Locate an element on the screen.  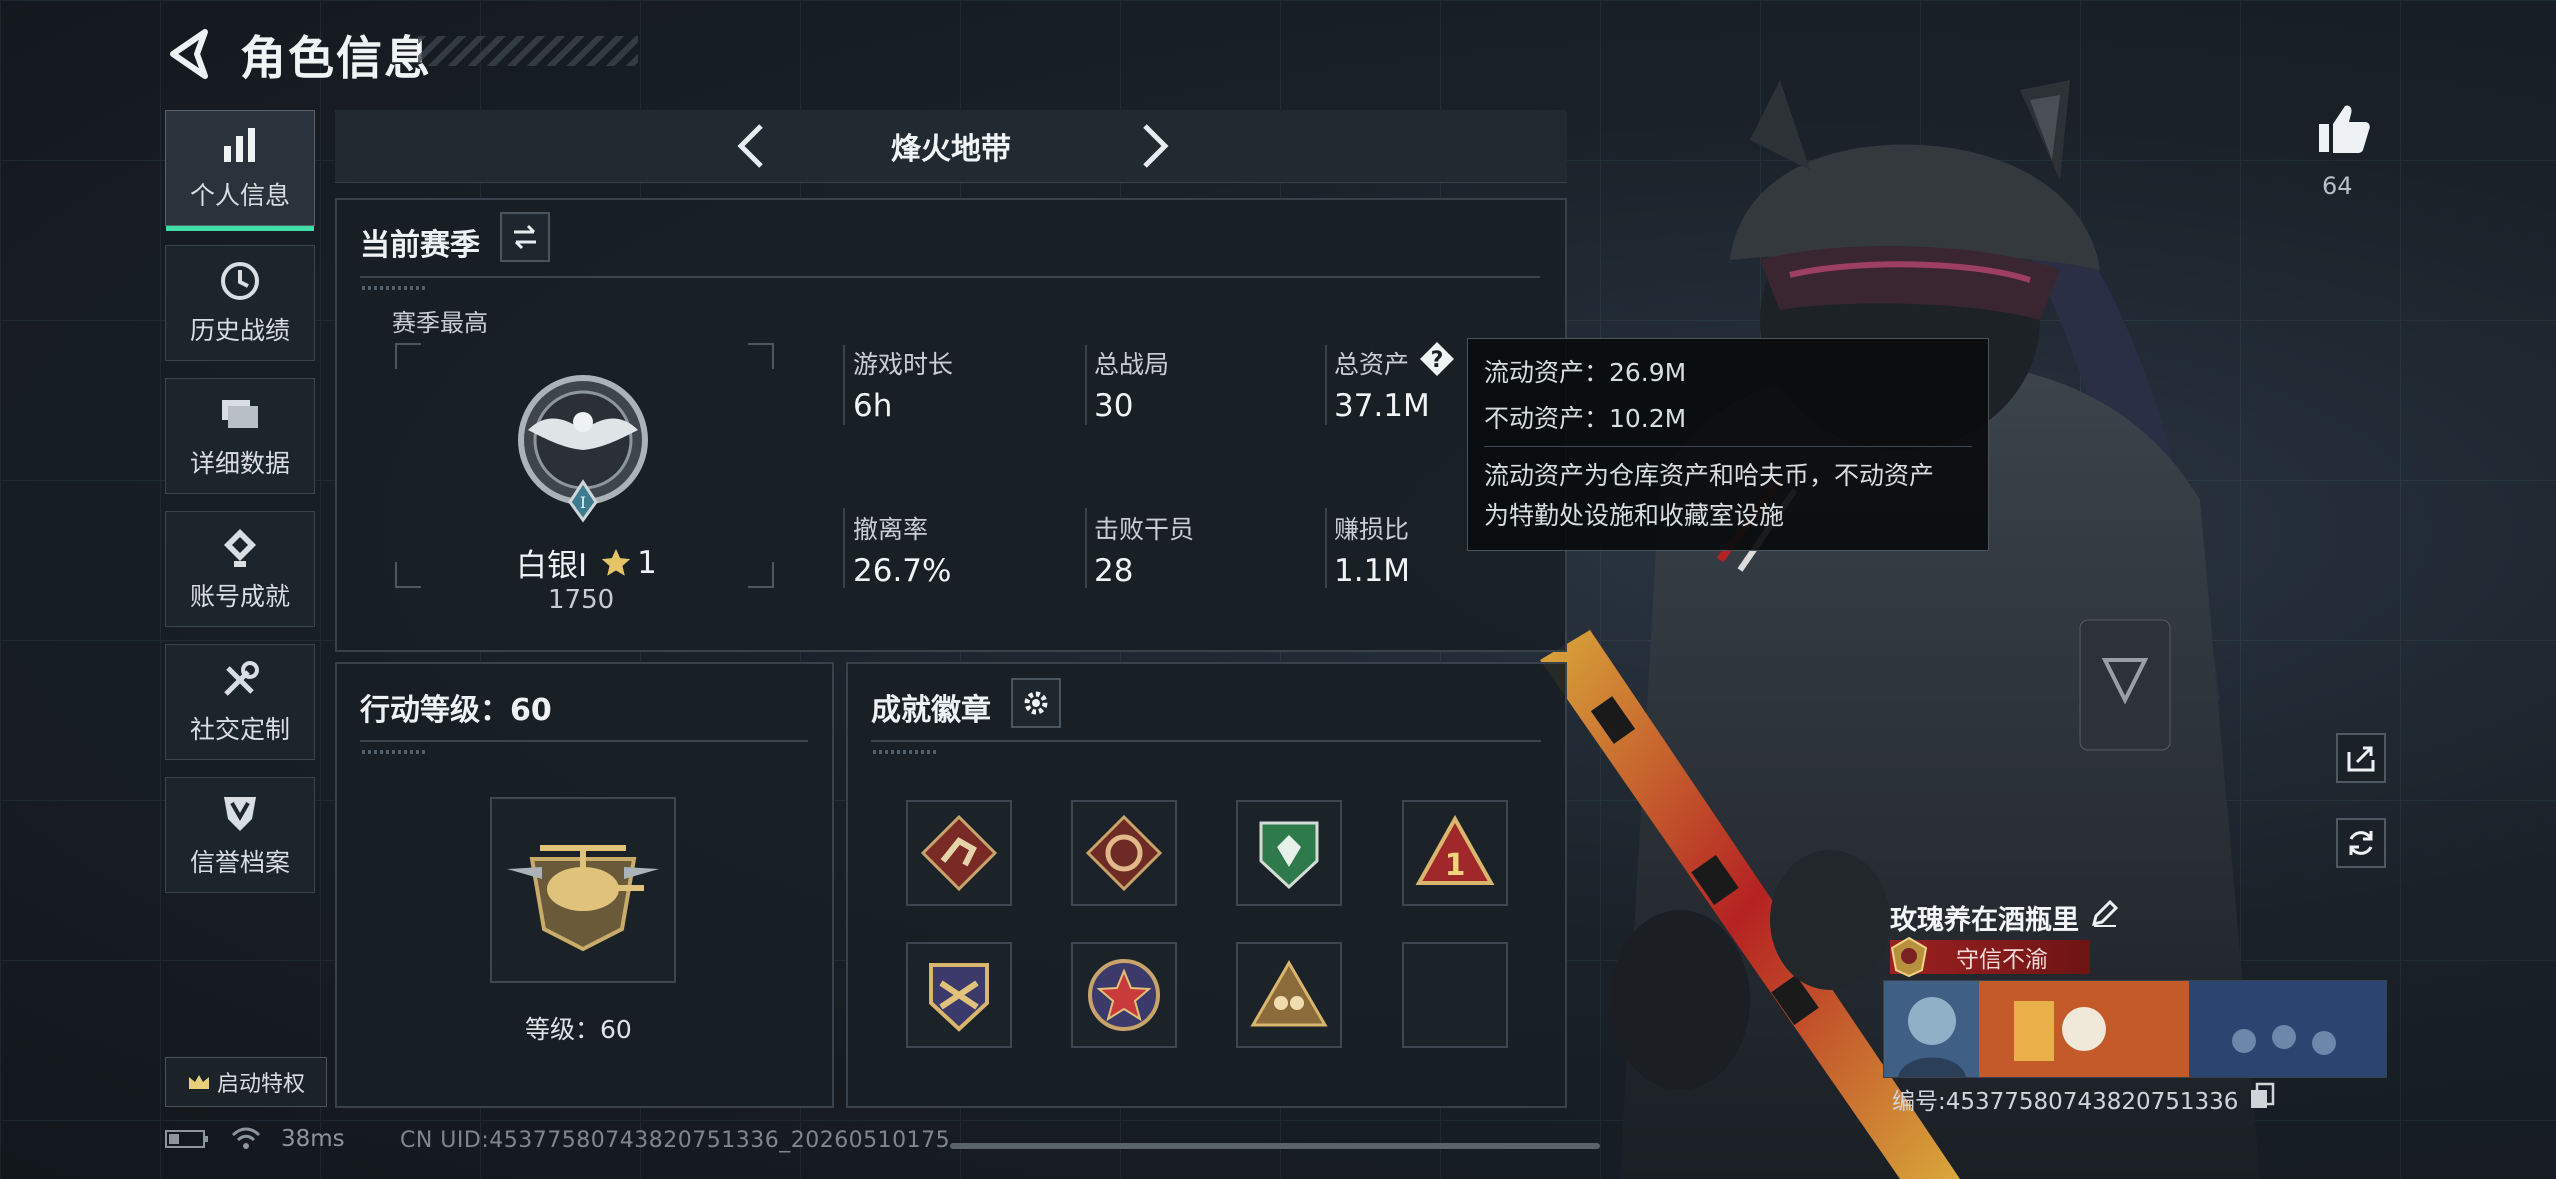
dragon-badge-icon is located at coordinates (1124, 853).